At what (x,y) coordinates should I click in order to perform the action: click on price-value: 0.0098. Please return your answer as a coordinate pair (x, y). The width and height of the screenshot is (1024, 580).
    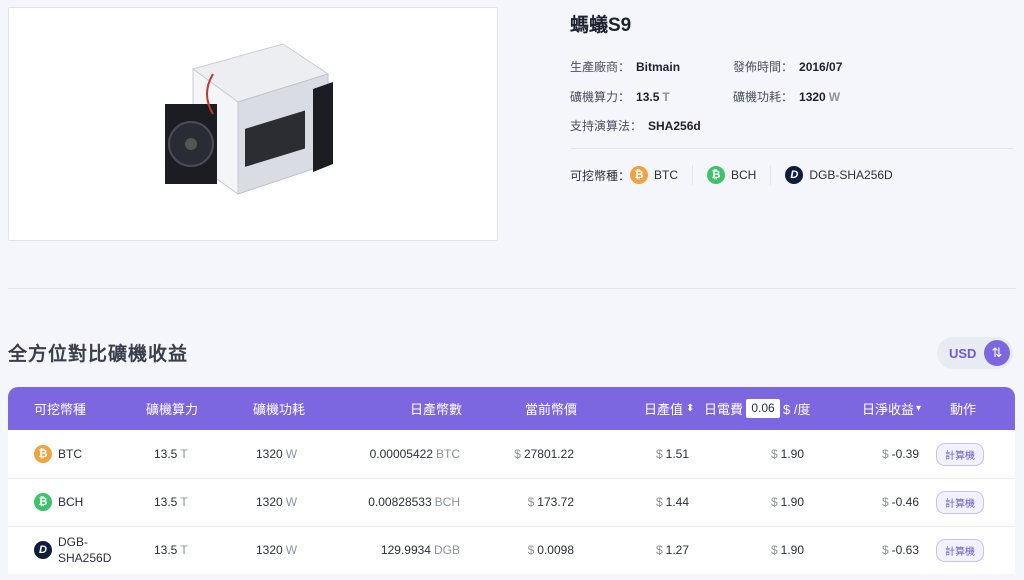
    Looking at the image, I should click on (555, 550).